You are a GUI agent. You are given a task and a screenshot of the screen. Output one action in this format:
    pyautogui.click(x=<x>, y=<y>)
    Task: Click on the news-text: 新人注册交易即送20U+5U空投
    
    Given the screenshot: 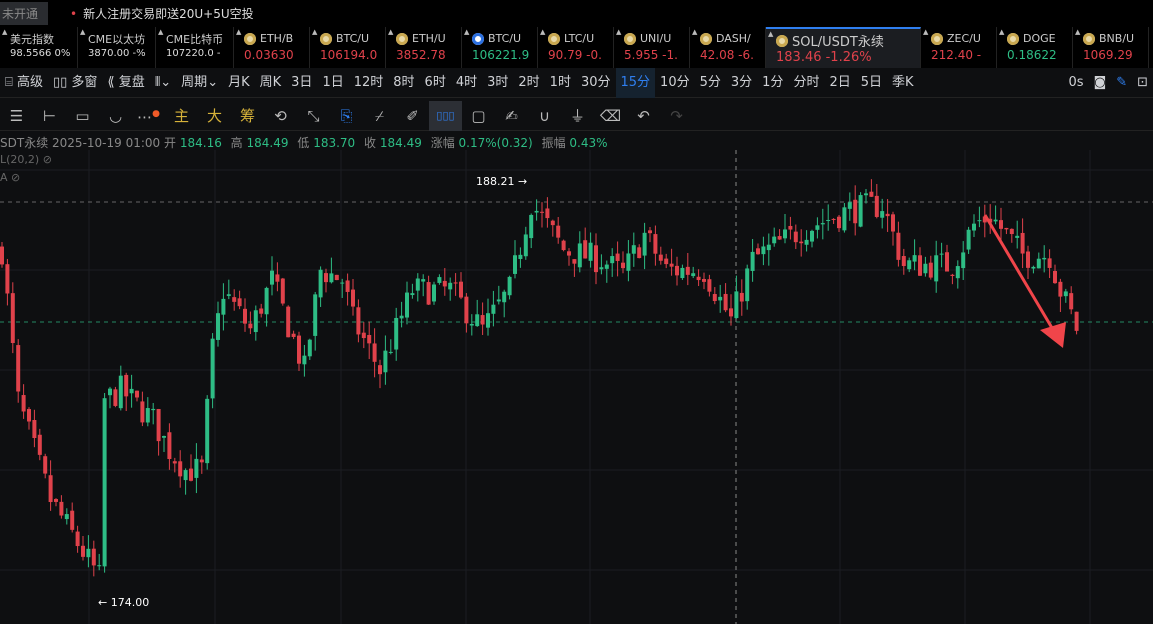 What is the action you would take?
    pyautogui.click(x=168, y=13)
    